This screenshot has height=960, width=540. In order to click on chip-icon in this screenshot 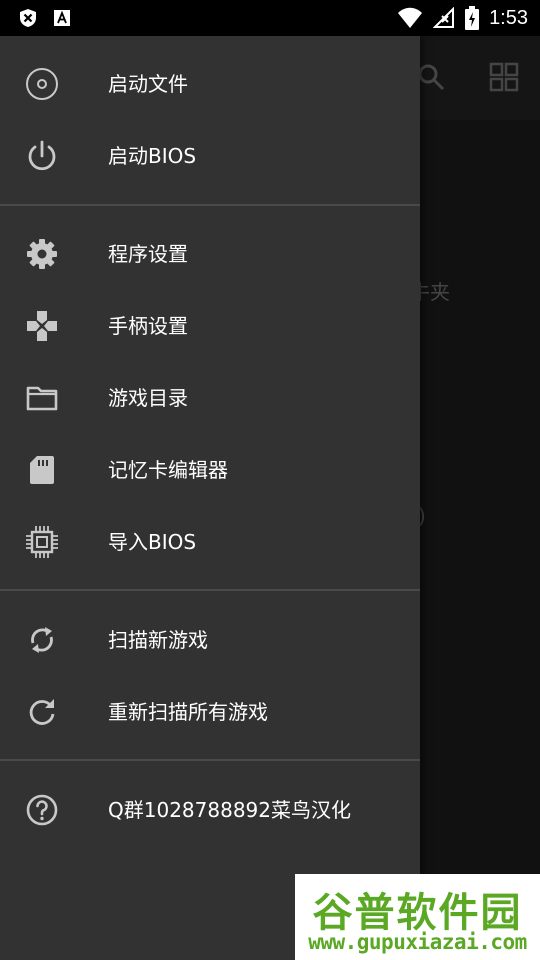, I will do `click(42, 542)`.